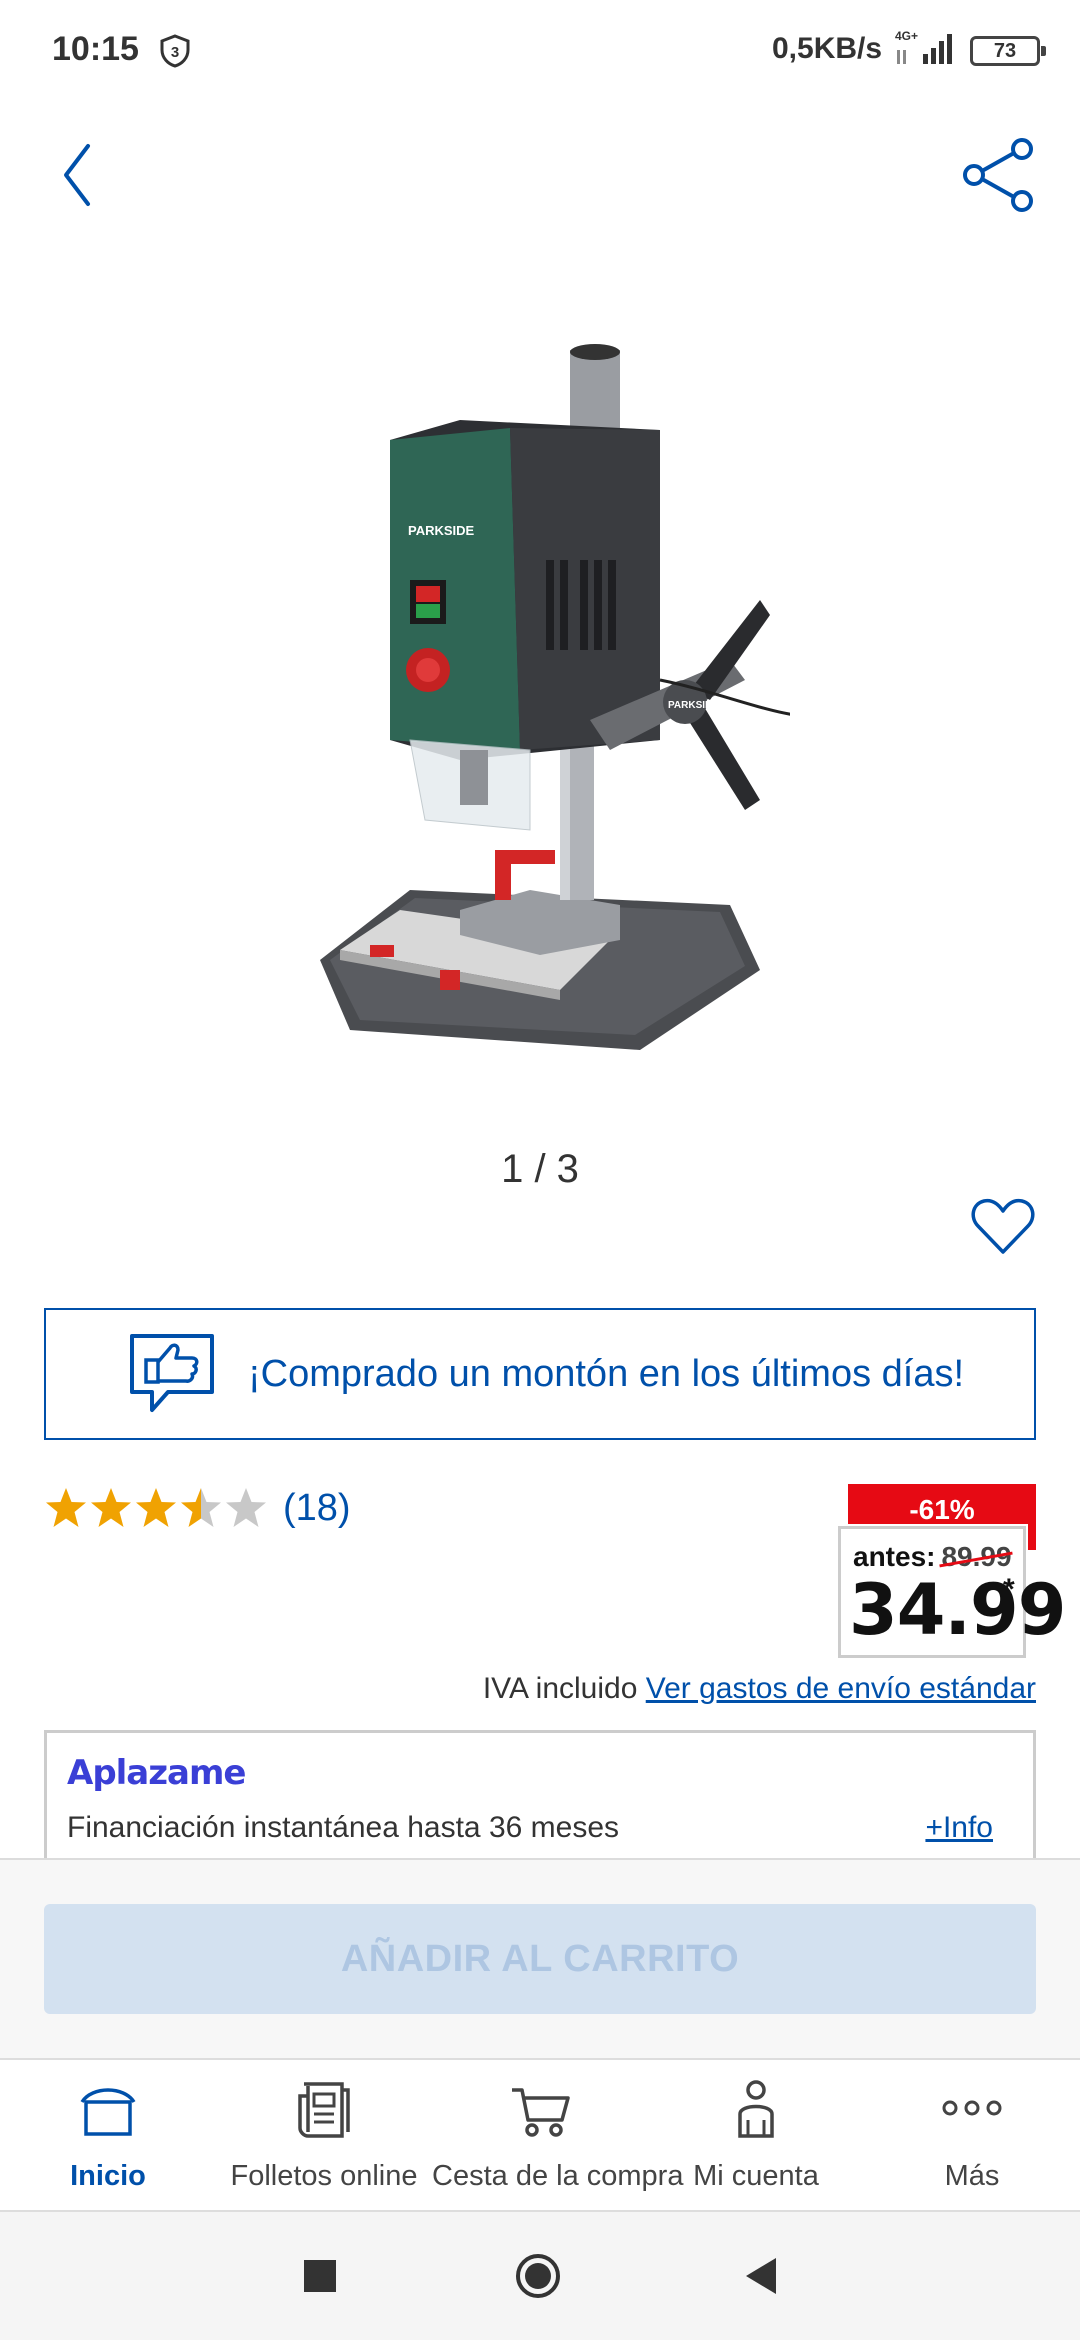 The height and width of the screenshot is (2340, 1080). I want to click on price-box: antes: 89.99 34.99 *, so click(952, 1592).